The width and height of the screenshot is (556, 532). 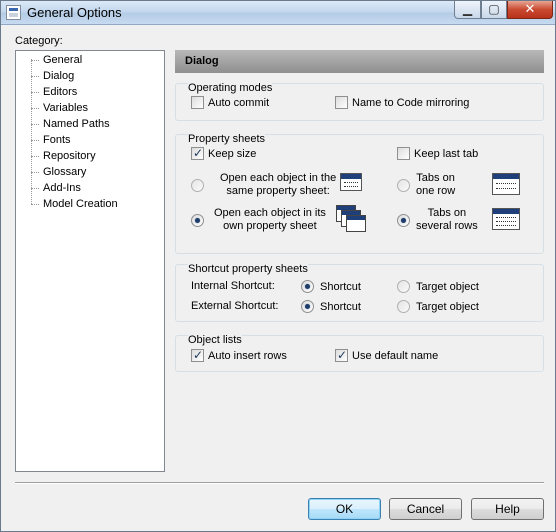 I want to click on tree-item-label: Glossary, so click(x=65, y=172).